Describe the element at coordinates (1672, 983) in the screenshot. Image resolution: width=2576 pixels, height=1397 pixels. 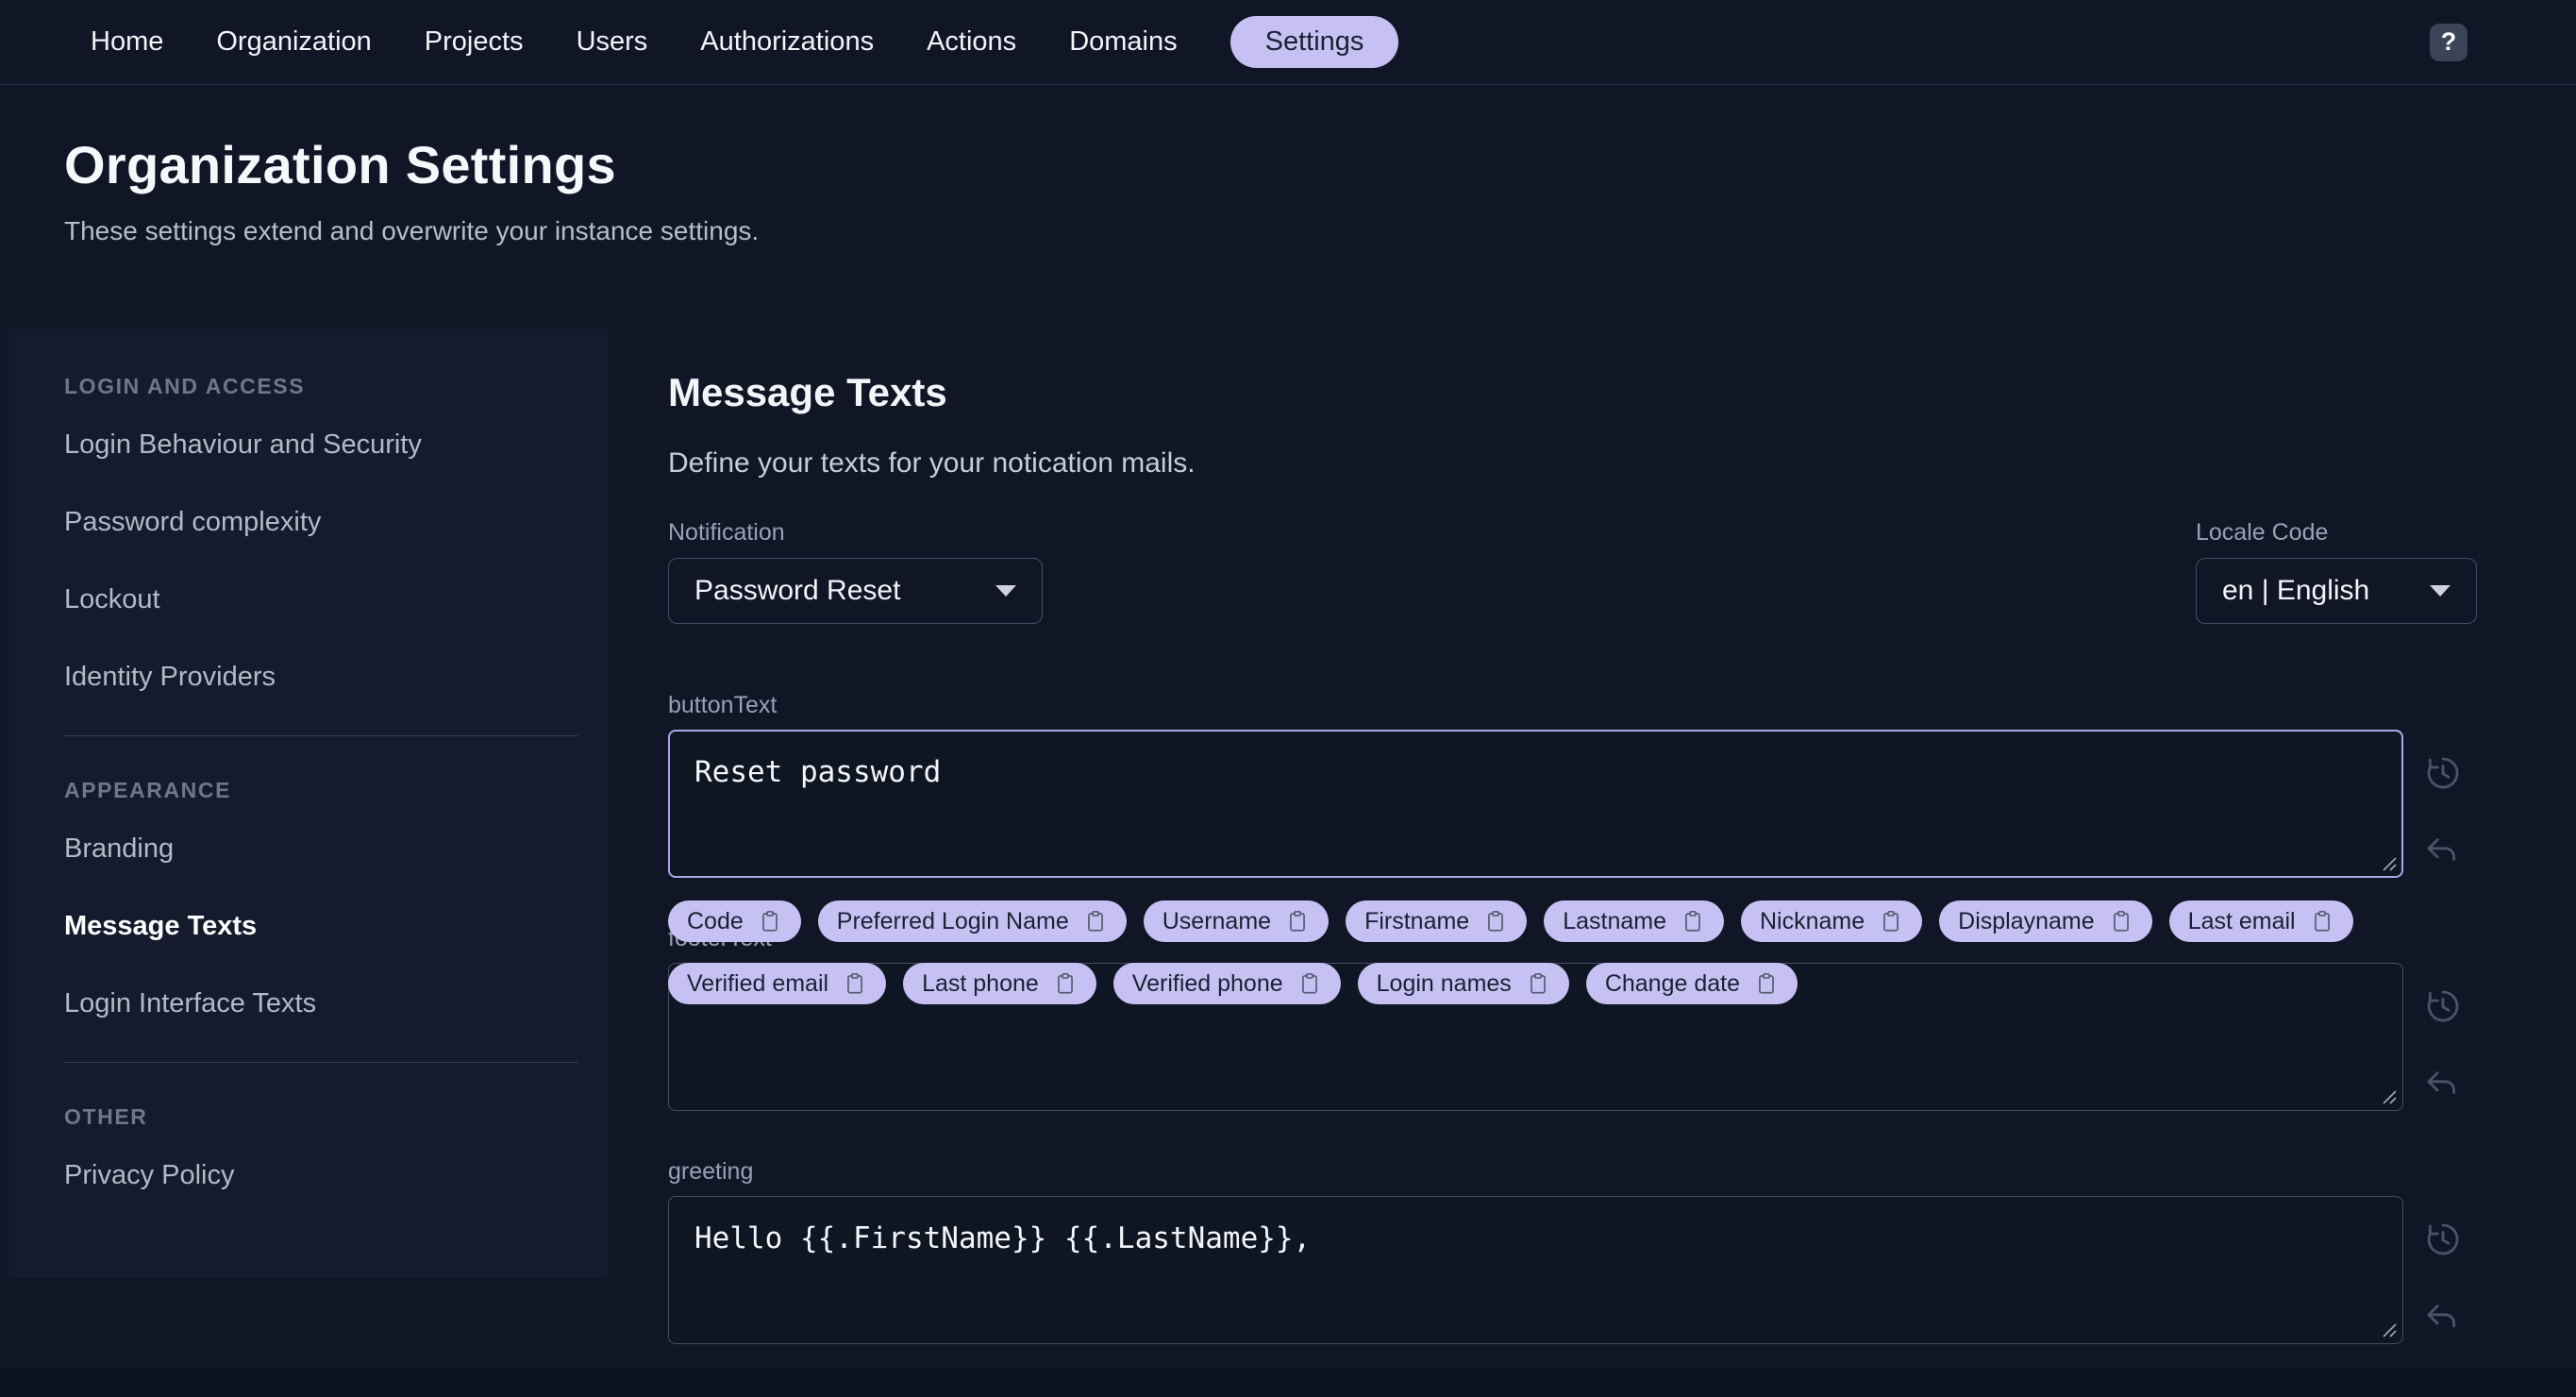
I see `chip-label: Change date` at that location.